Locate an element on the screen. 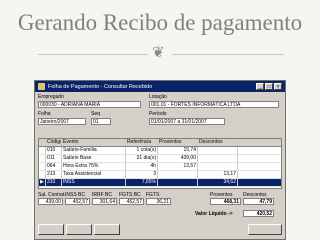 The height and width of the screenshot is (240, 320). valor-liquido-field: 420,52 is located at coordinates (258, 213).